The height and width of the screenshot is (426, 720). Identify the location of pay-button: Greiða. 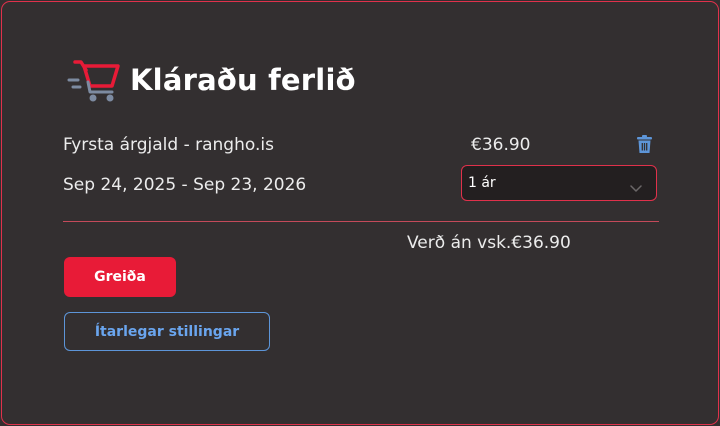
(120, 277).